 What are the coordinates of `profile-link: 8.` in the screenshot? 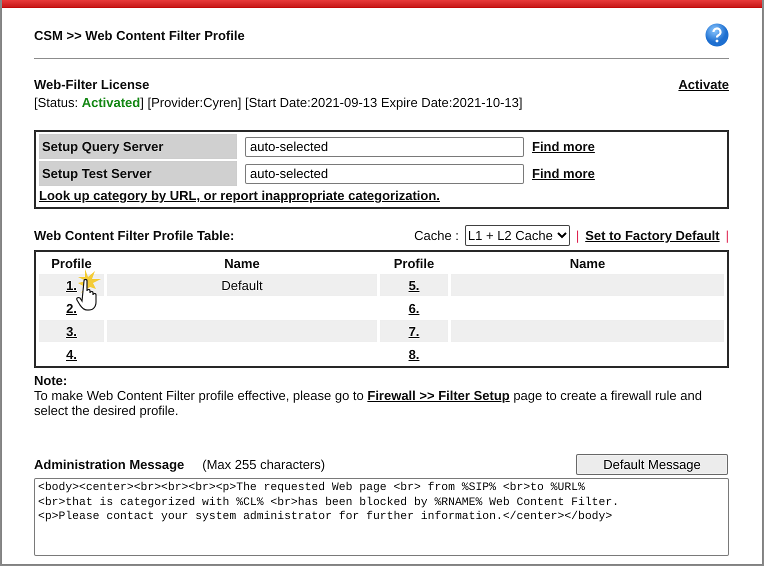 It's located at (414, 354).